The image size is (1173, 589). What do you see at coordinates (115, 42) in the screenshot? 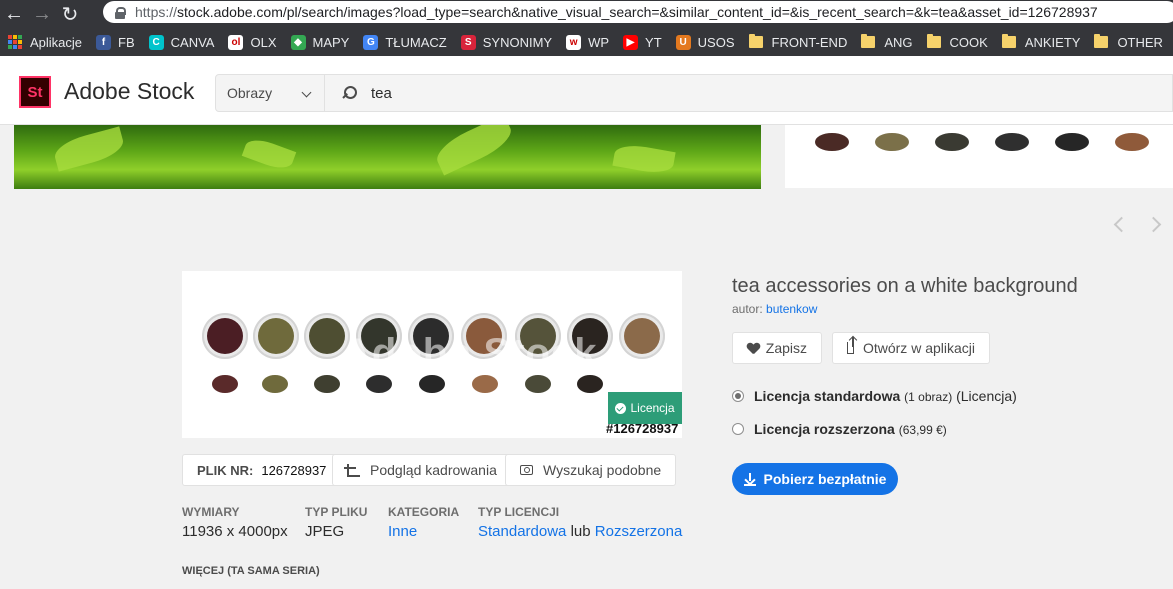
I see `bookmark-fb: f FB` at bounding box center [115, 42].